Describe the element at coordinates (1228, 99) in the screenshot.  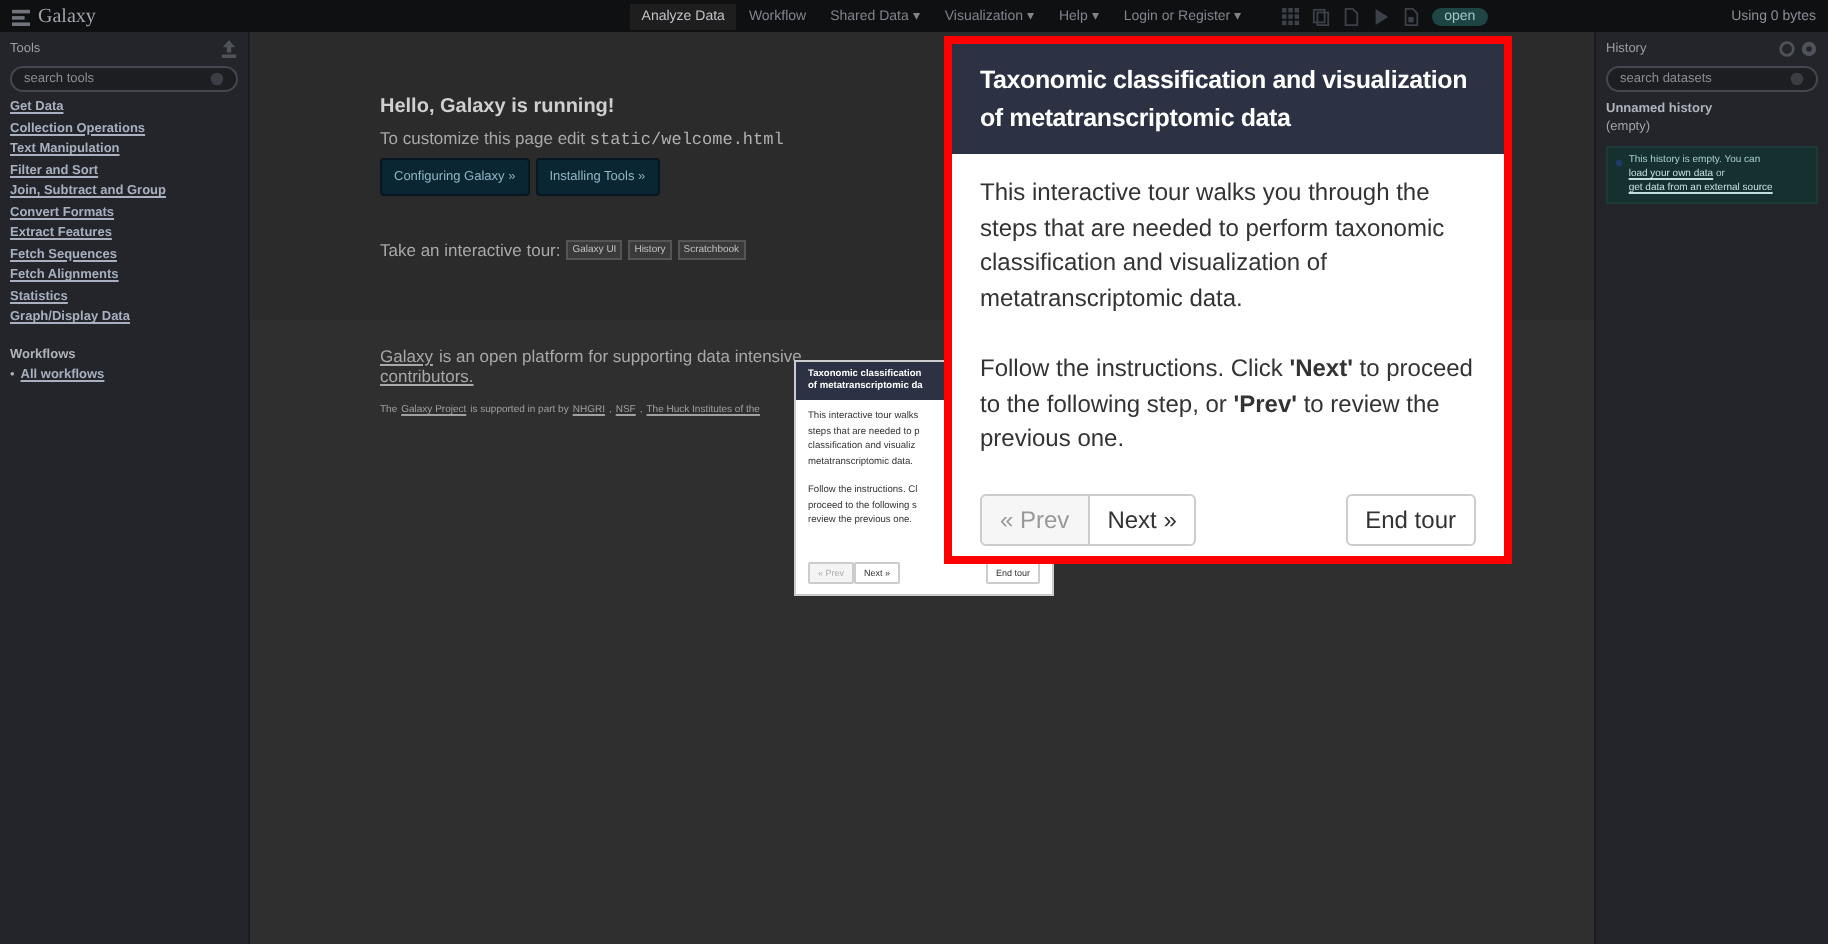
I see `popover-title: Taxonomic classification and visualization of metatranscriptomic data` at that location.